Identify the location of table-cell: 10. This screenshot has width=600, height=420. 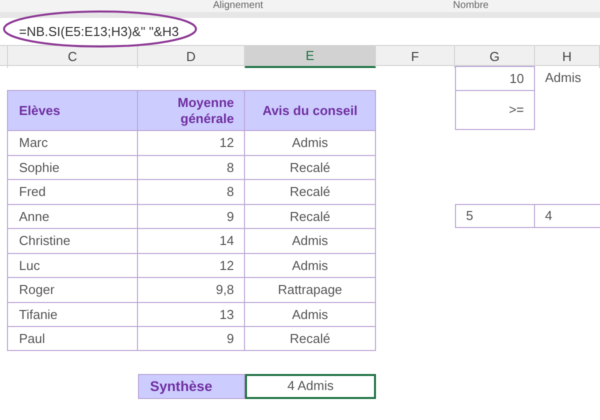
(495, 78).